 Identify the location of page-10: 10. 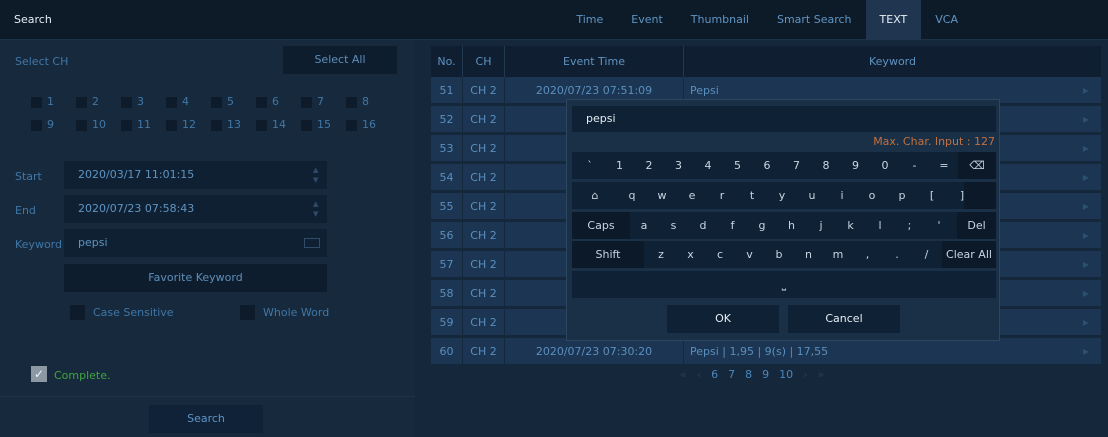
(786, 374).